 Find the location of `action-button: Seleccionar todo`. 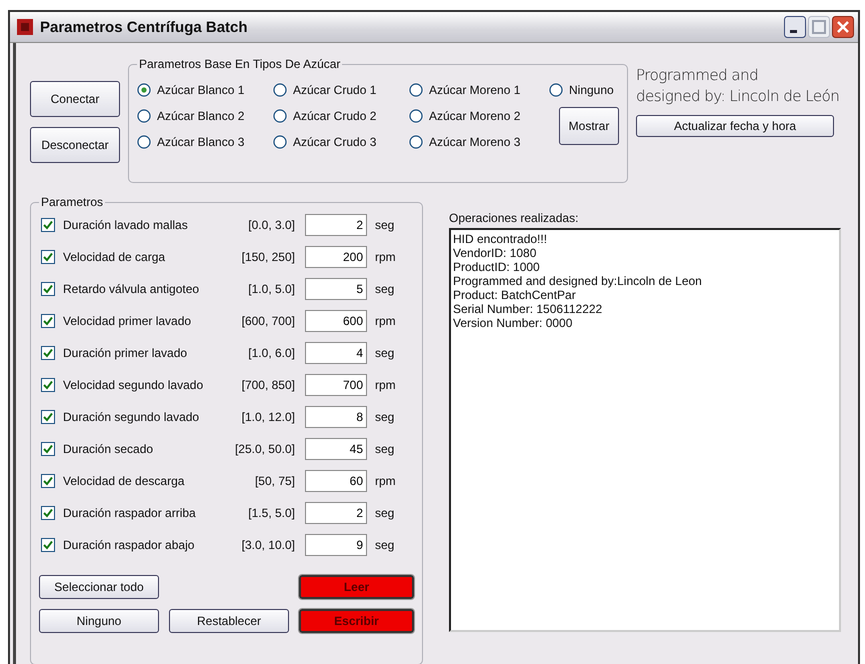

action-button: Seleccionar todo is located at coordinates (99, 587).